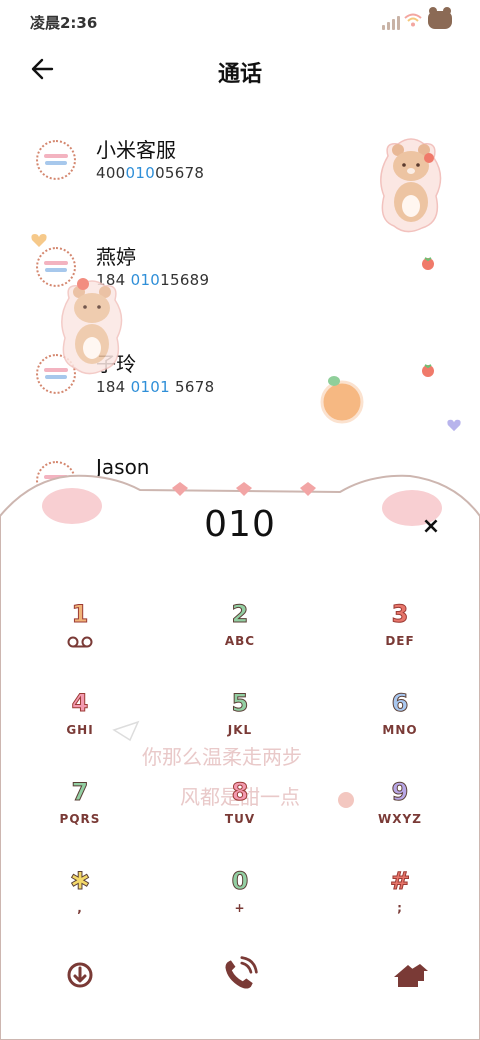 Image resolution: width=480 pixels, height=1040 pixels. Describe the element at coordinates (240, 524) in the screenshot. I see `dialed-number: 010` at that location.